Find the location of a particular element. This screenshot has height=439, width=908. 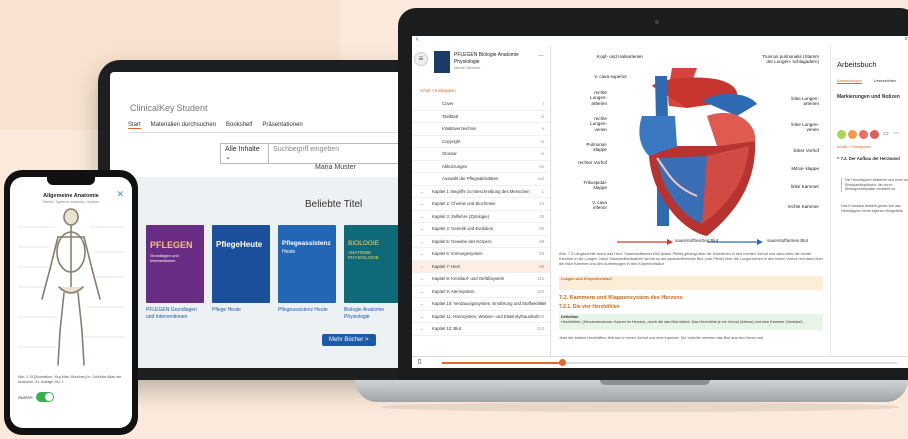

book-cover-title: PFLEGEN is located at coordinates (171, 245).